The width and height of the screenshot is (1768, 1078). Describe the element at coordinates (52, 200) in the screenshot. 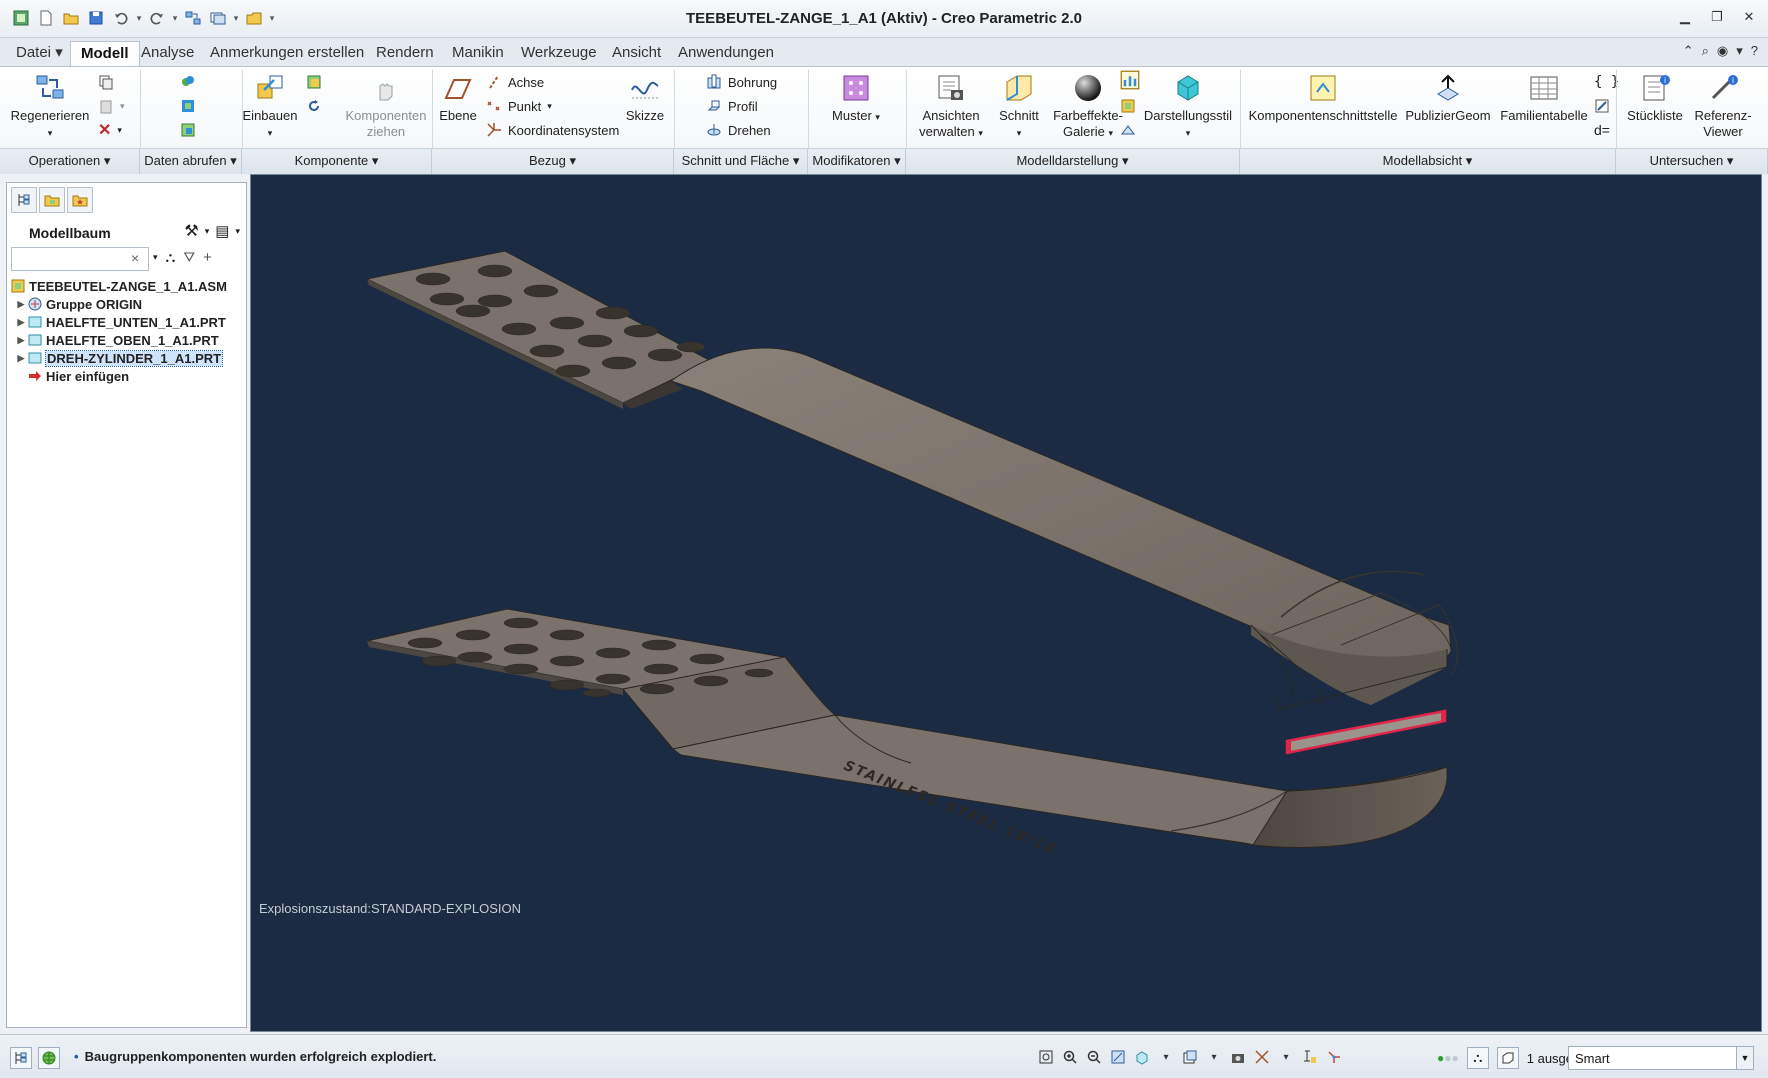

I see `folder-browser-tab` at that location.